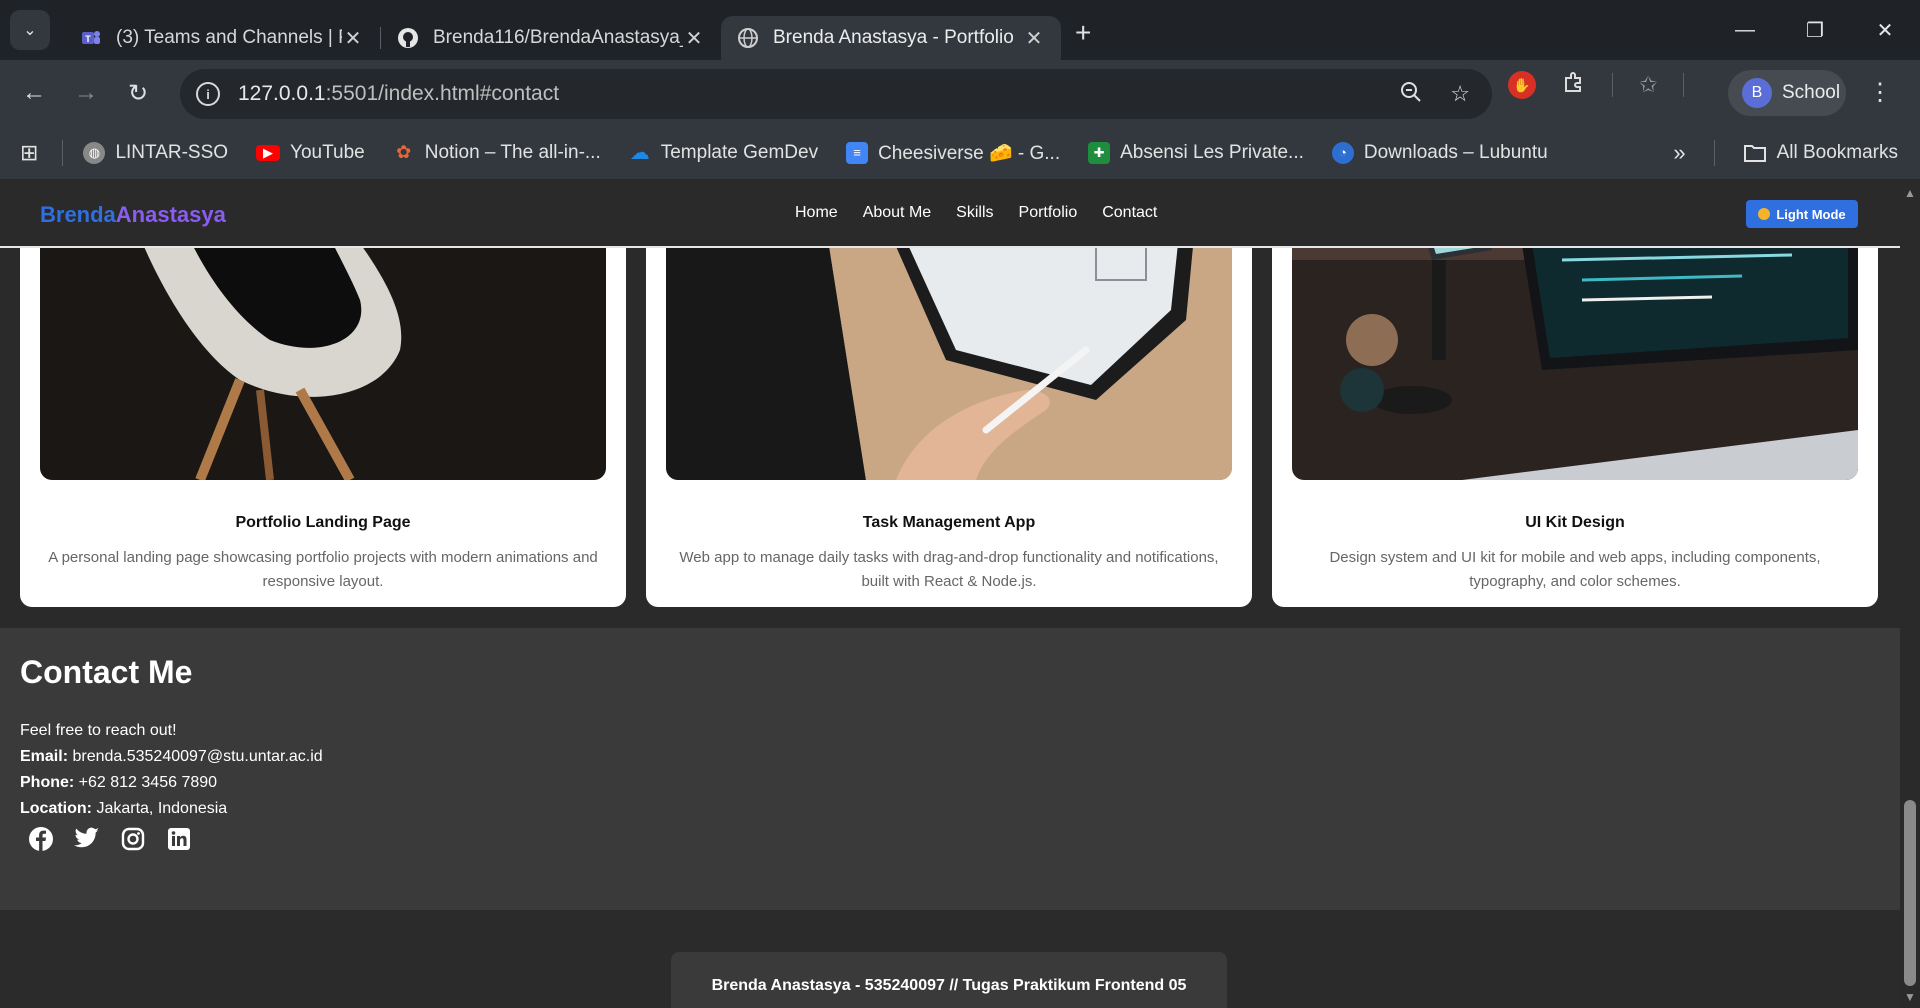 Image resolution: width=1920 pixels, height=1008 pixels. I want to click on facebook-icon, so click(41, 839).